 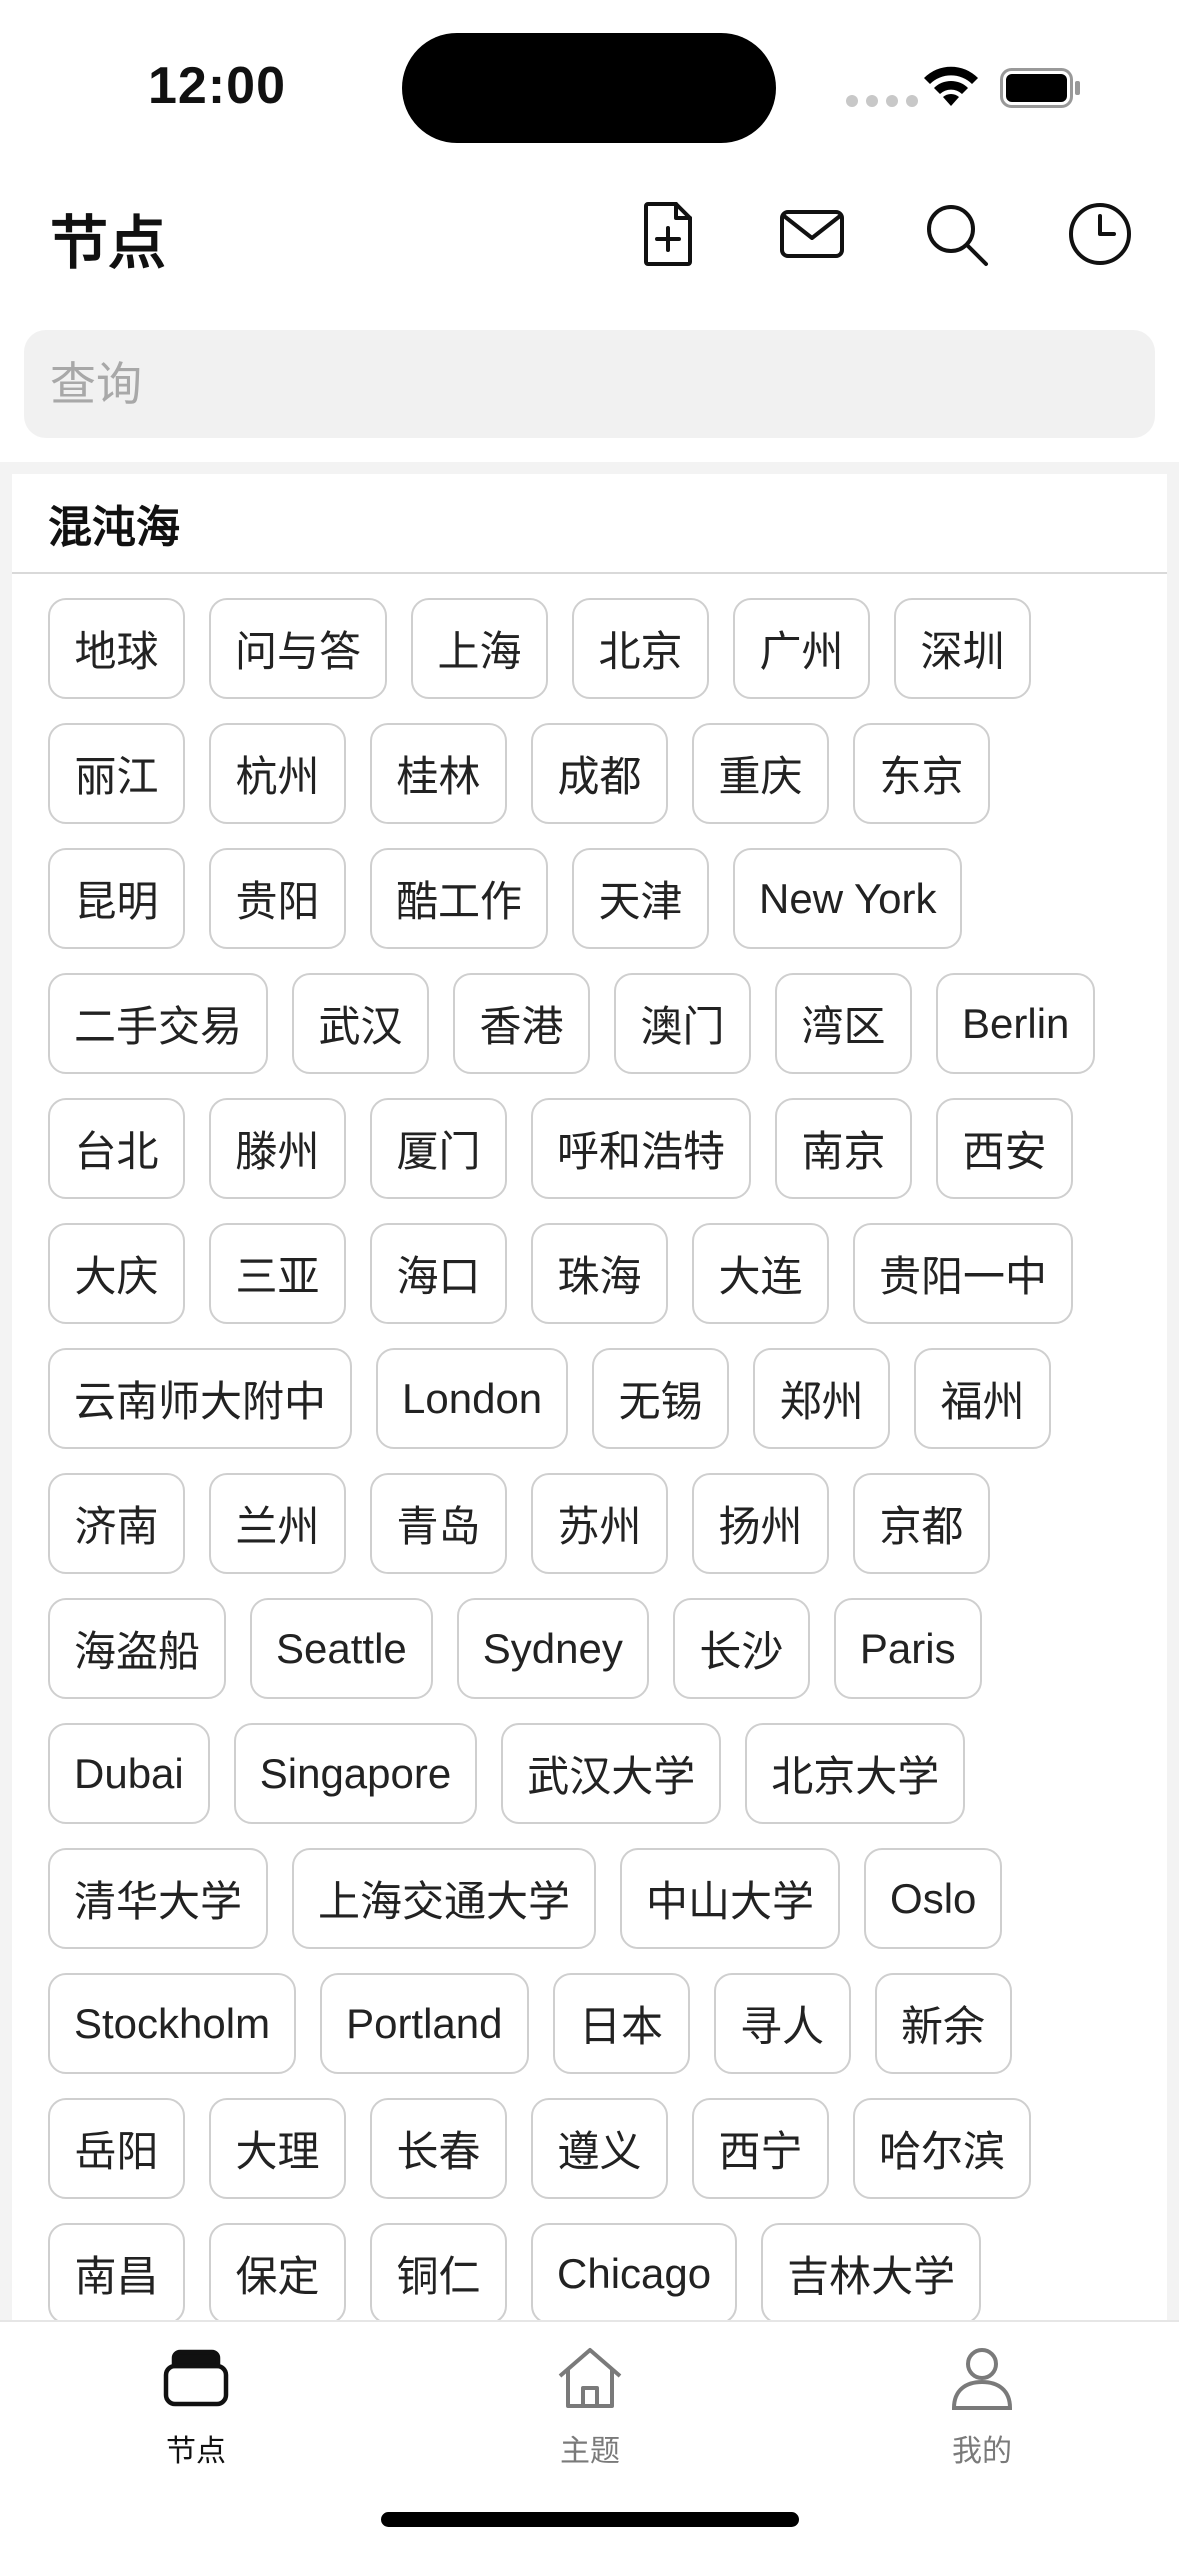 I want to click on node-tag: 丽江, so click(x=116, y=773).